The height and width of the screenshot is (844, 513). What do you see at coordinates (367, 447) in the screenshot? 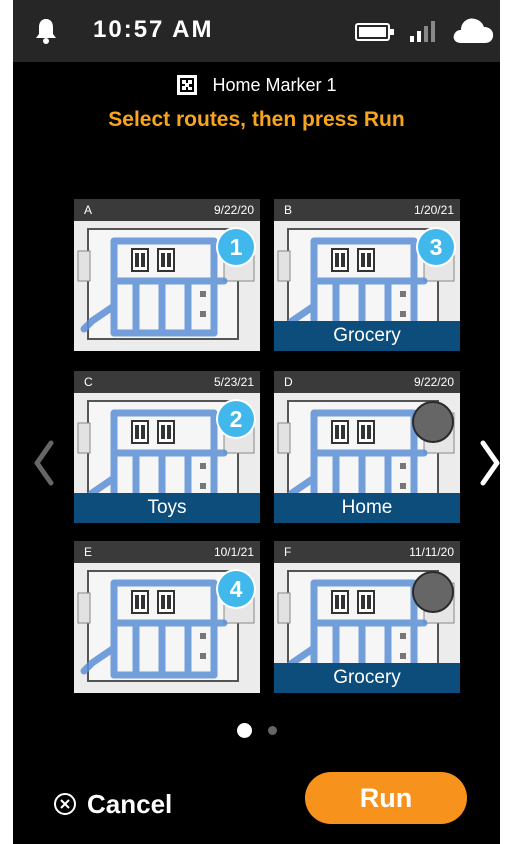
I see `route-tile-d: D 9/22/20 Home` at bounding box center [367, 447].